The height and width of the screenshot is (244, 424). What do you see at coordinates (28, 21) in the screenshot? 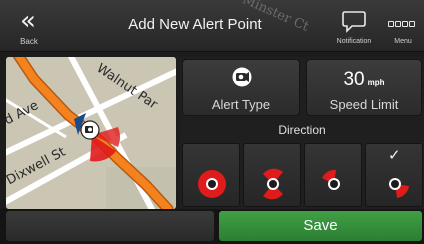
I see `back-chevron-icon: «` at bounding box center [28, 21].